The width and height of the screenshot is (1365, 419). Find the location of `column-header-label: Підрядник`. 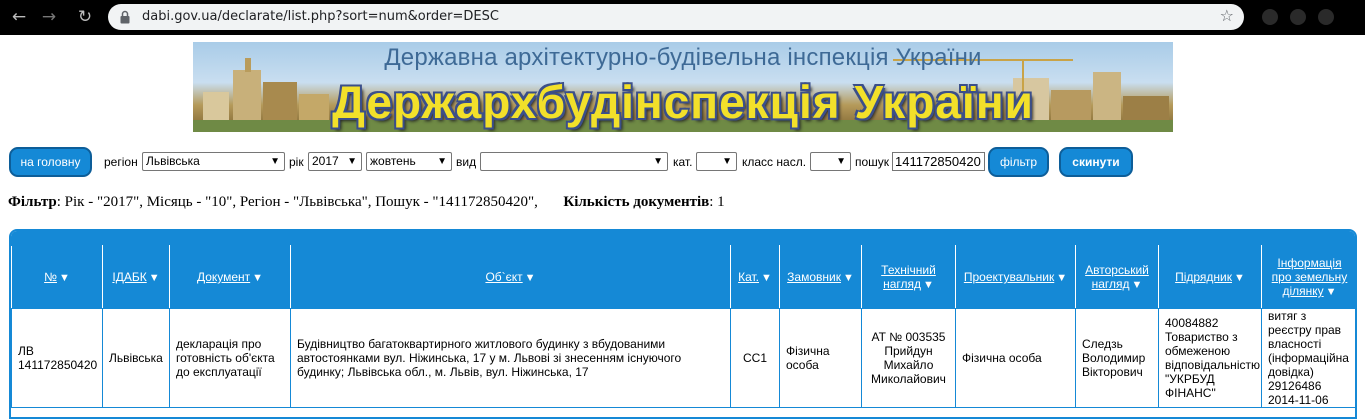

column-header-label: Підрядник is located at coordinates (1203, 277).